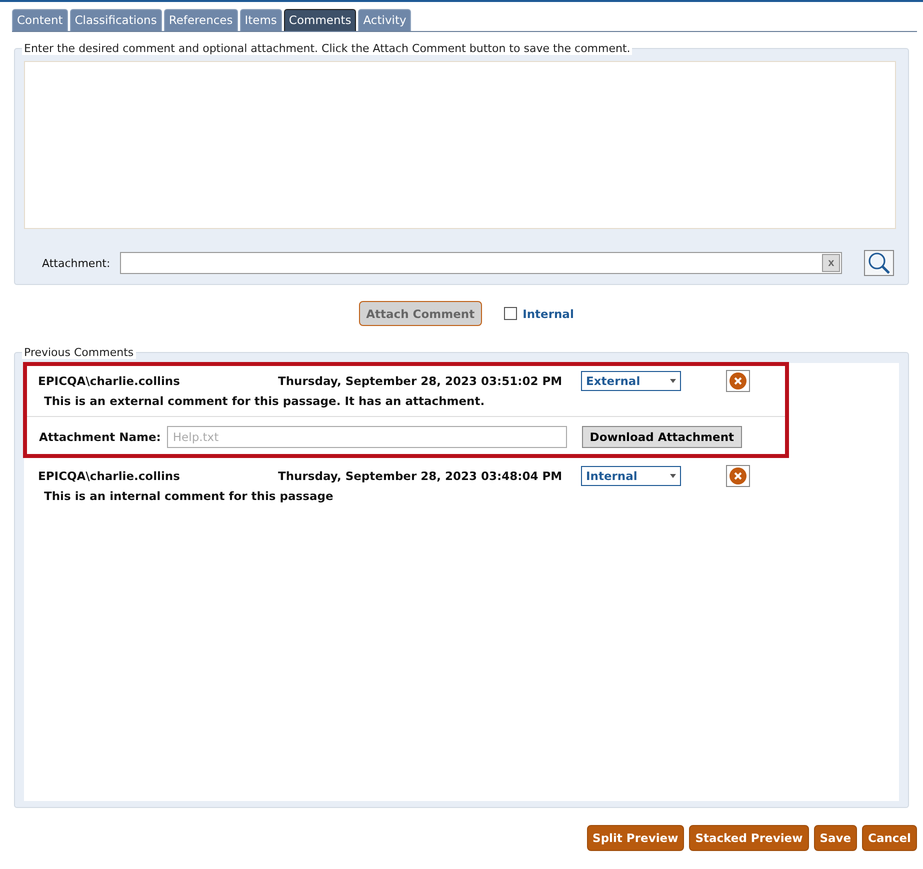 The height and width of the screenshot is (869, 923). Describe the element at coordinates (261, 20) in the screenshot. I see `tab: Items` at that location.